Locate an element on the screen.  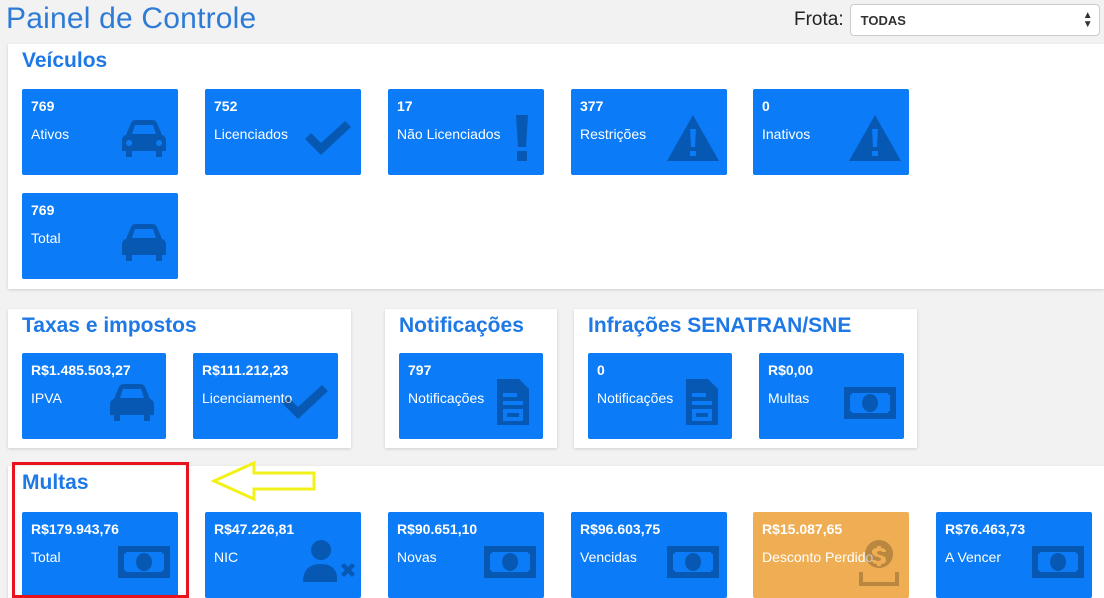
user-times-icon is located at coordinates (327, 561).